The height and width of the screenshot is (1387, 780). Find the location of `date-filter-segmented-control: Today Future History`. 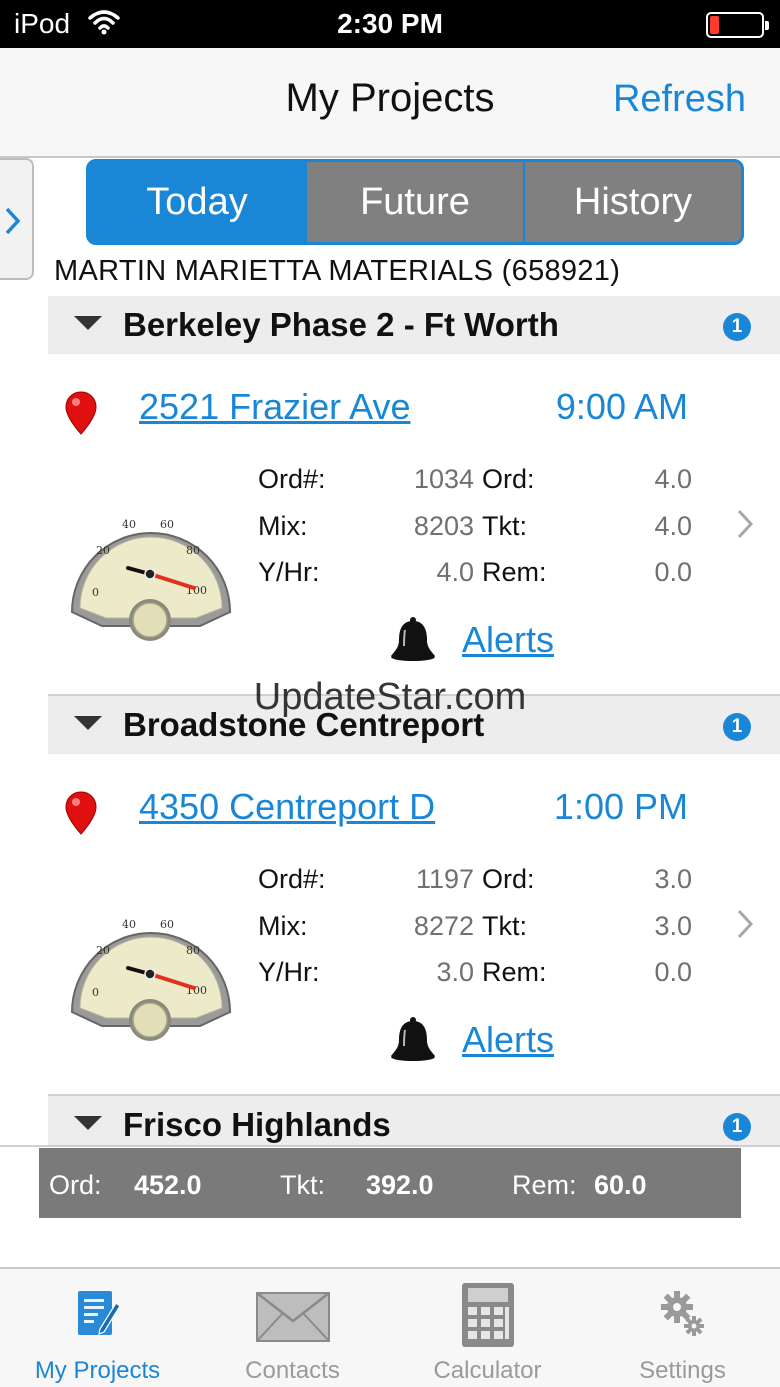

date-filter-segmented-control: Today Future History is located at coordinates (415, 202).